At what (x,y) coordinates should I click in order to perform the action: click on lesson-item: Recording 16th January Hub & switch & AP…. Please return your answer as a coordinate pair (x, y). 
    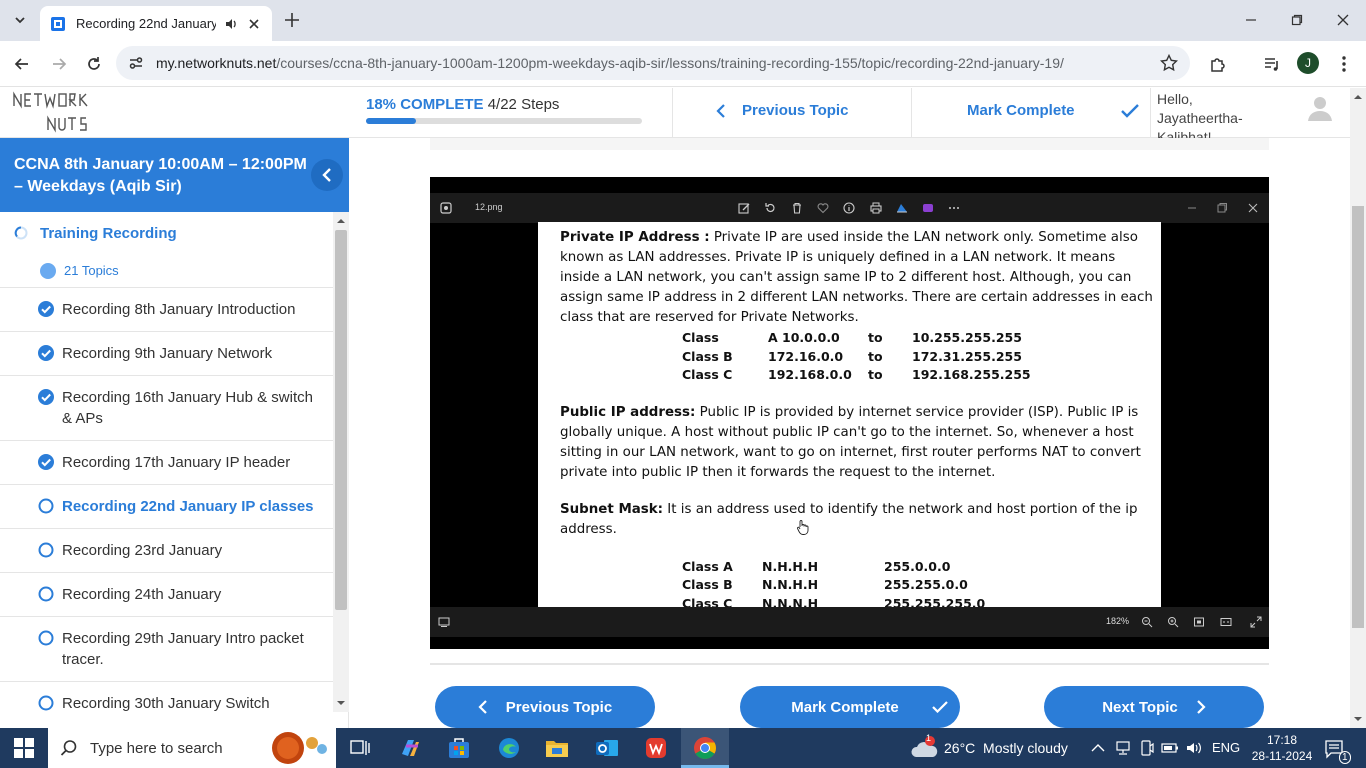
    Looking at the image, I should click on (166, 408).